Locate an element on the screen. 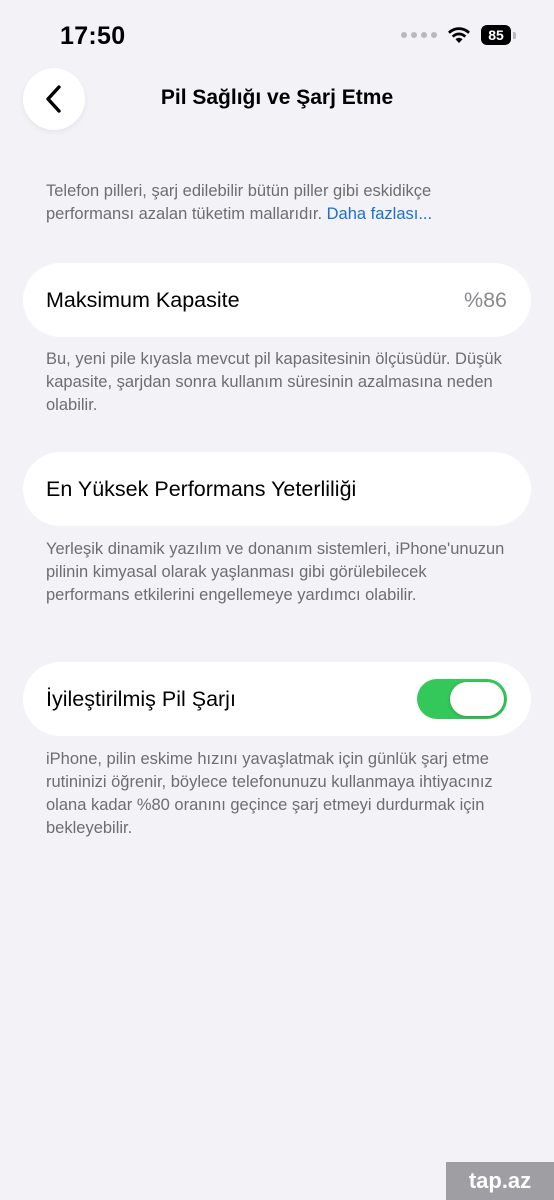 The height and width of the screenshot is (1200, 554). max-capacity-row: Maksimum Kapasite %86 is located at coordinates (277, 300).